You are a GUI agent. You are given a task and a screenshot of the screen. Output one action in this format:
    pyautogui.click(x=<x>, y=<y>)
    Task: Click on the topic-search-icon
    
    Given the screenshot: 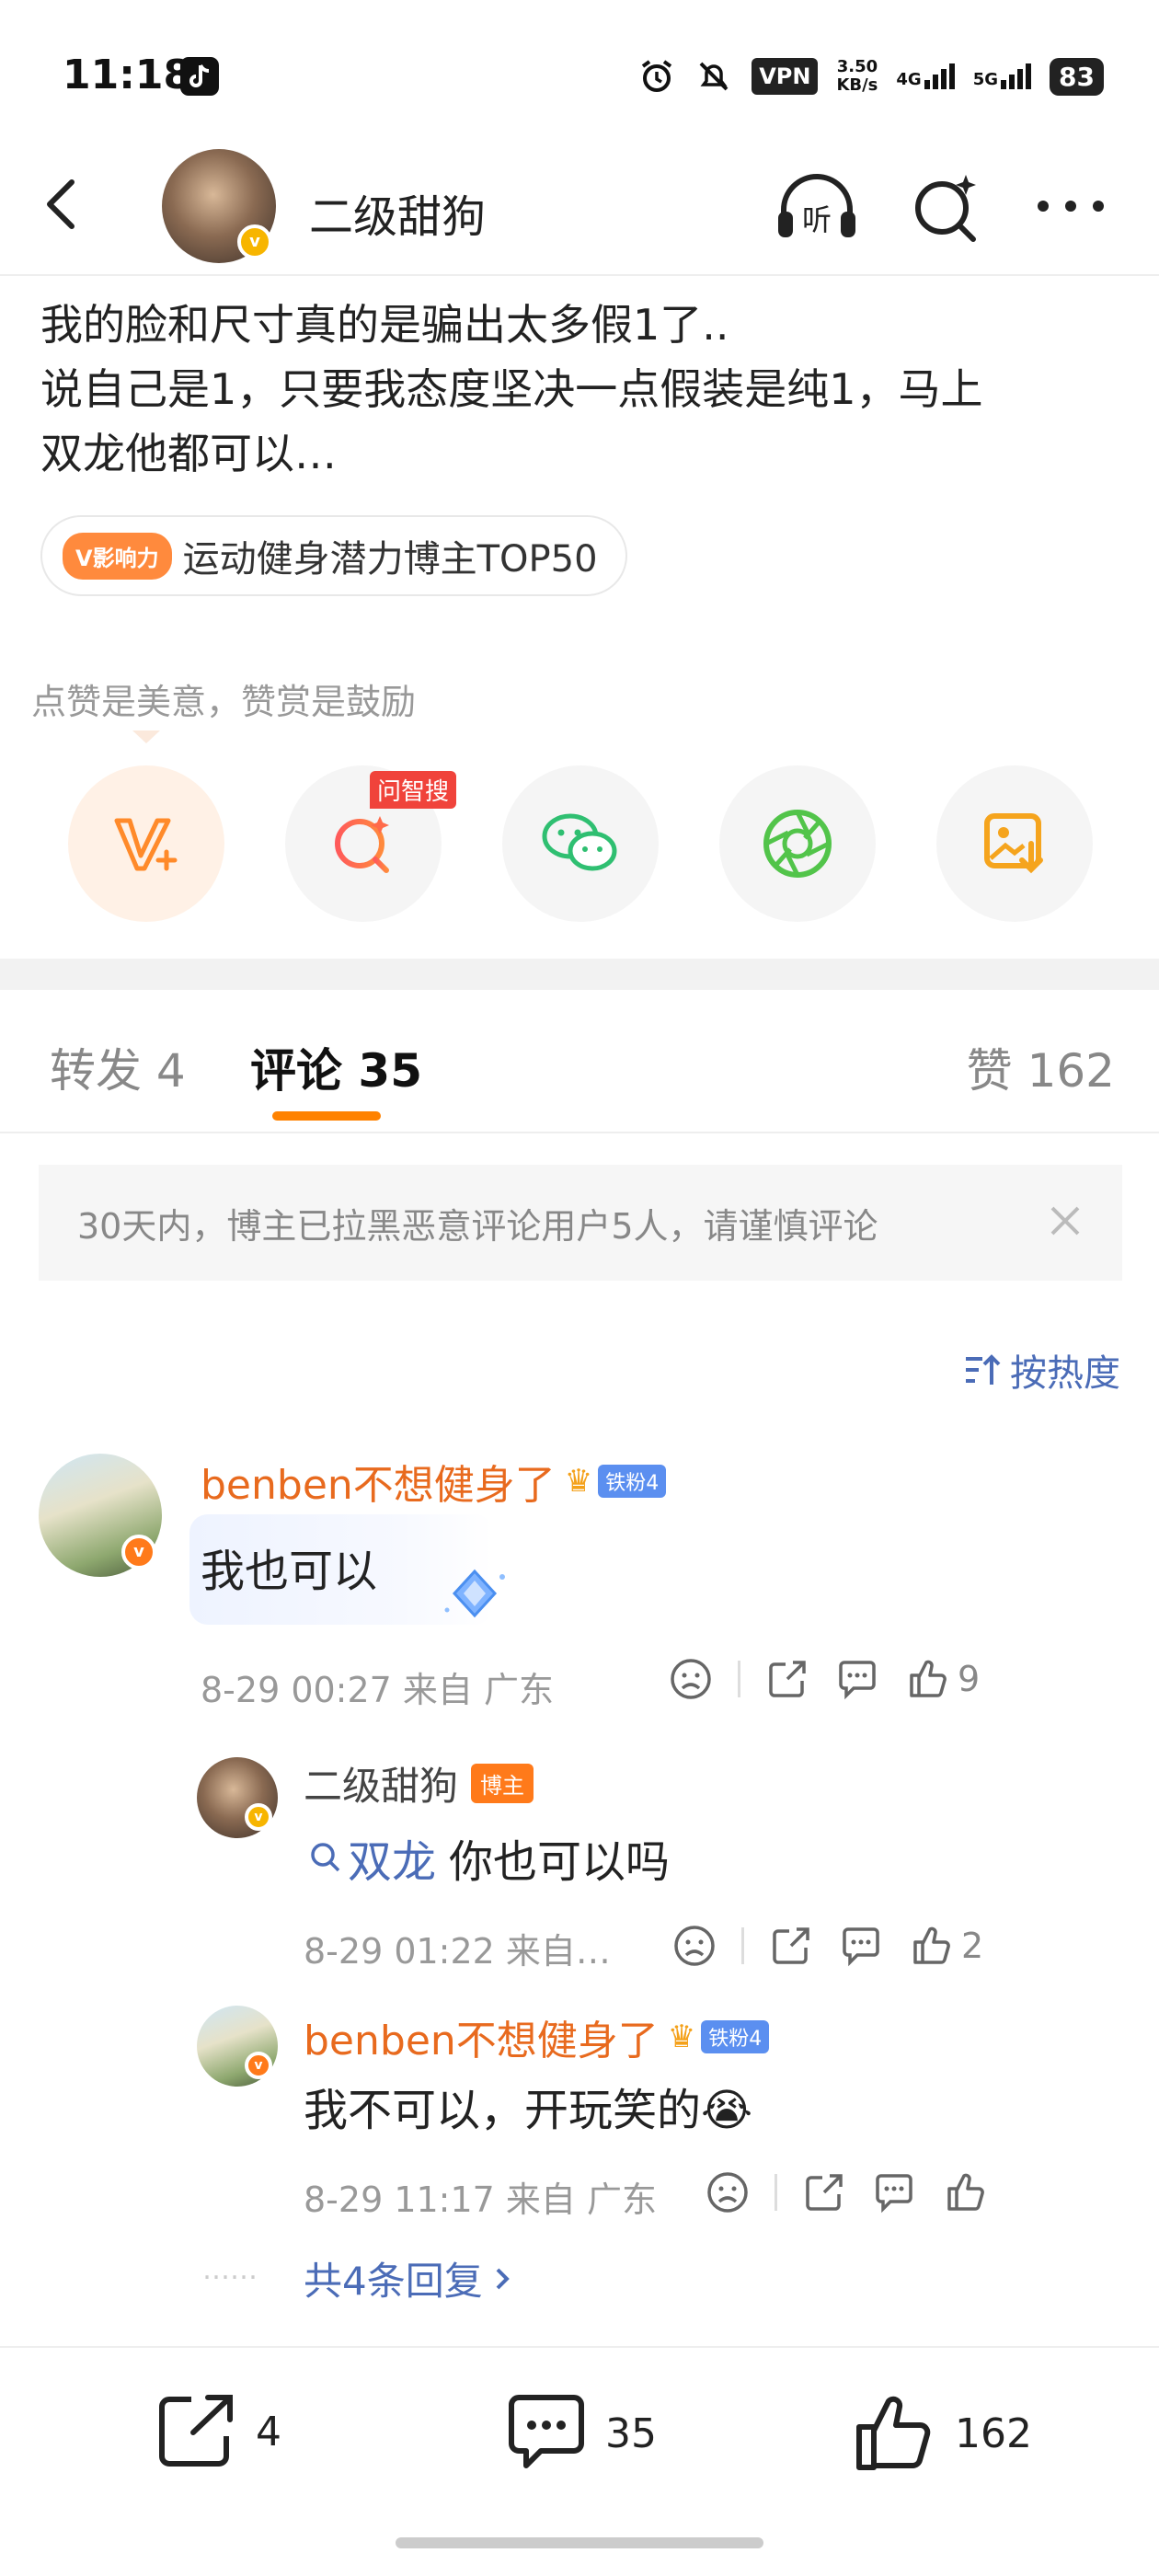 What is the action you would take?
    pyautogui.click(x=325, y=1857)
    